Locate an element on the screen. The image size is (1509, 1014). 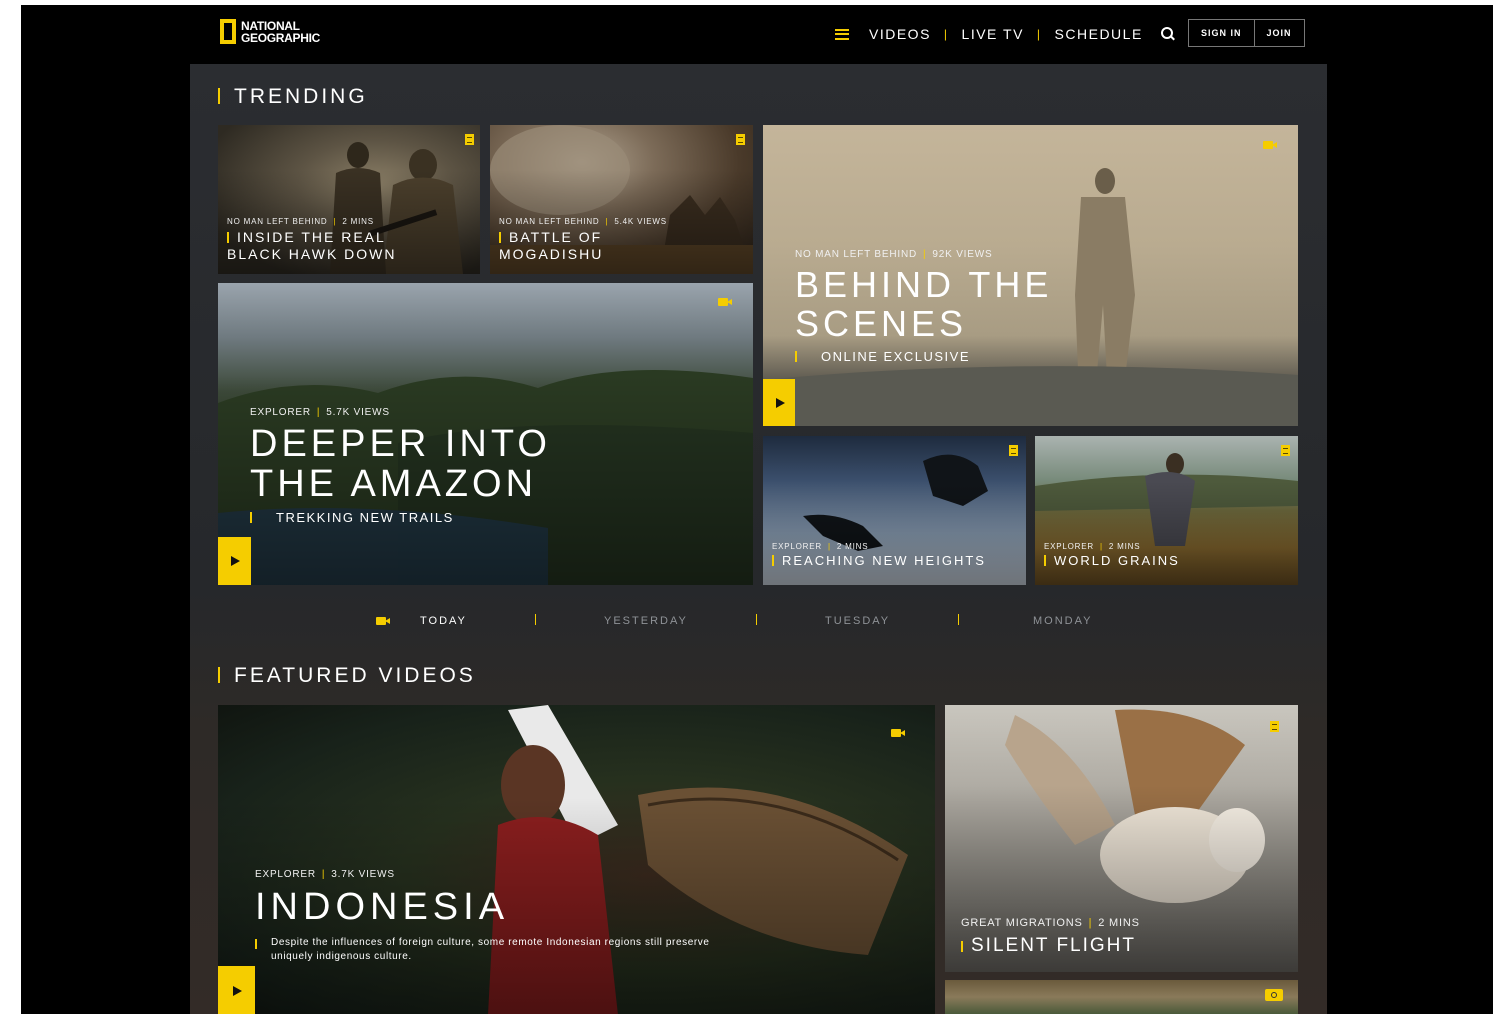
camera-icon is located at coordinates (1274, 995).